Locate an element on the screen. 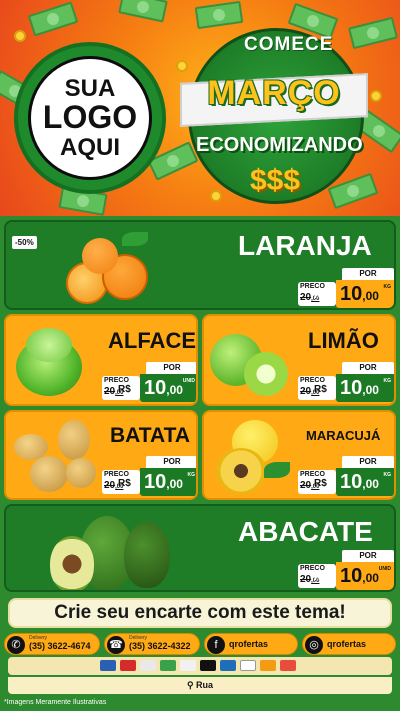 This screenshot has width=400, height=711. lettuce-image is located at coordinates (52, 363).